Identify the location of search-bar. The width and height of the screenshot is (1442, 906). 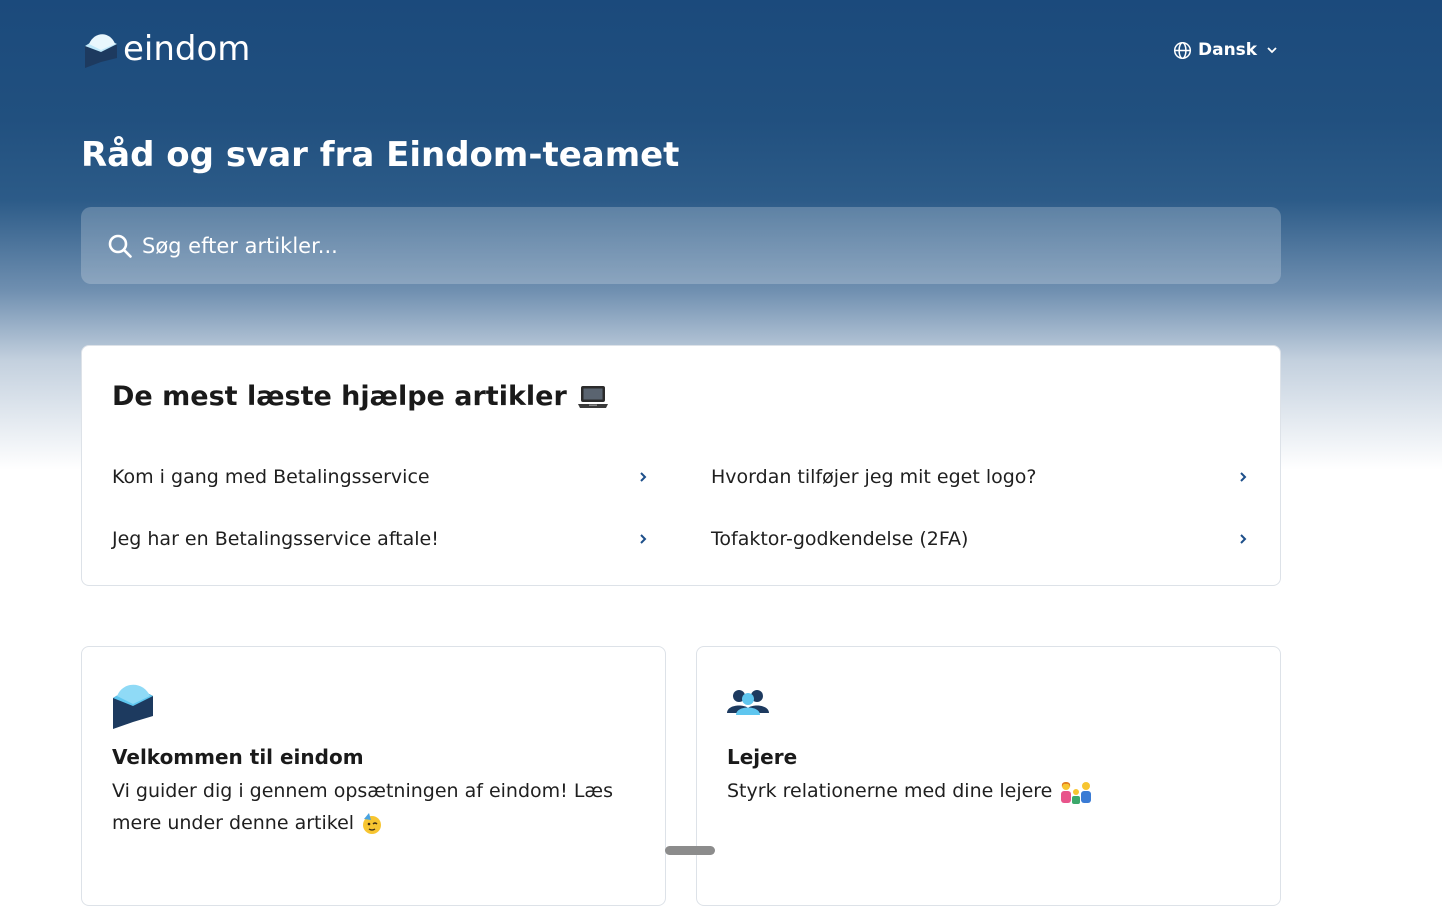
(681, 245).